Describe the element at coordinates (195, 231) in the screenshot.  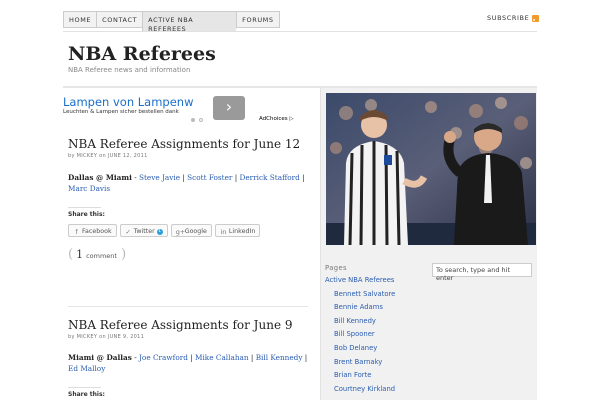
I see `share-google-label: Google` at that location.